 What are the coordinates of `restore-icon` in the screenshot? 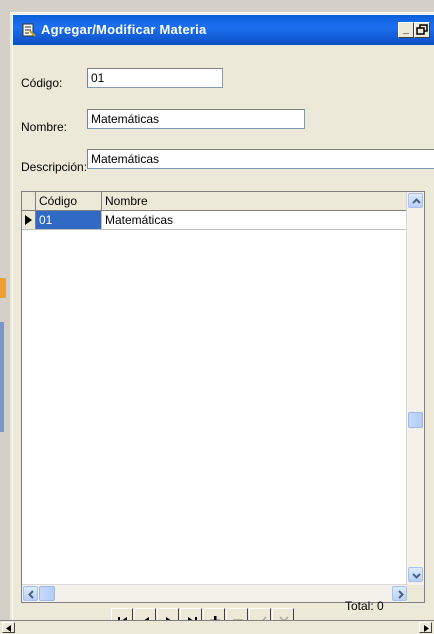 It's located at (422, 29).